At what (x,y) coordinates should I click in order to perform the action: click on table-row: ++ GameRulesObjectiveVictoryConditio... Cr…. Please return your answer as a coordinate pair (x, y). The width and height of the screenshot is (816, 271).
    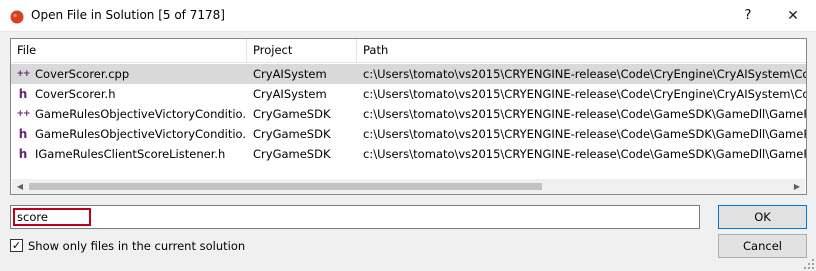
    Looking at the image, I should click on (408, 114).